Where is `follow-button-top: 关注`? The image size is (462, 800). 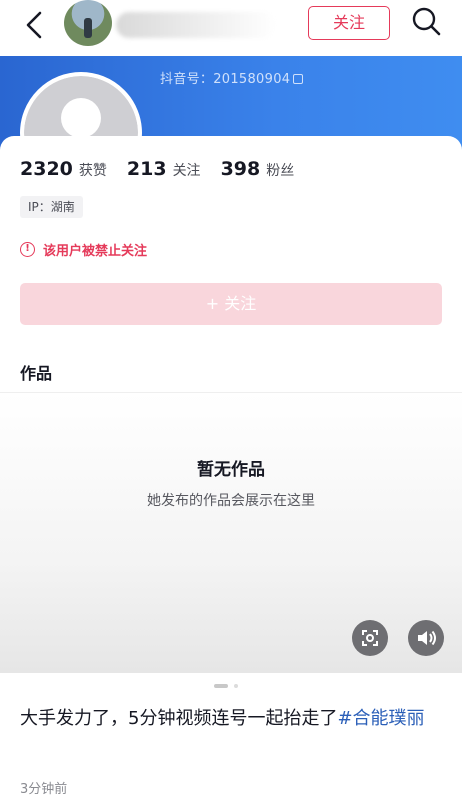
follow-button-top: 关注 is located at coordinates (349, 23).